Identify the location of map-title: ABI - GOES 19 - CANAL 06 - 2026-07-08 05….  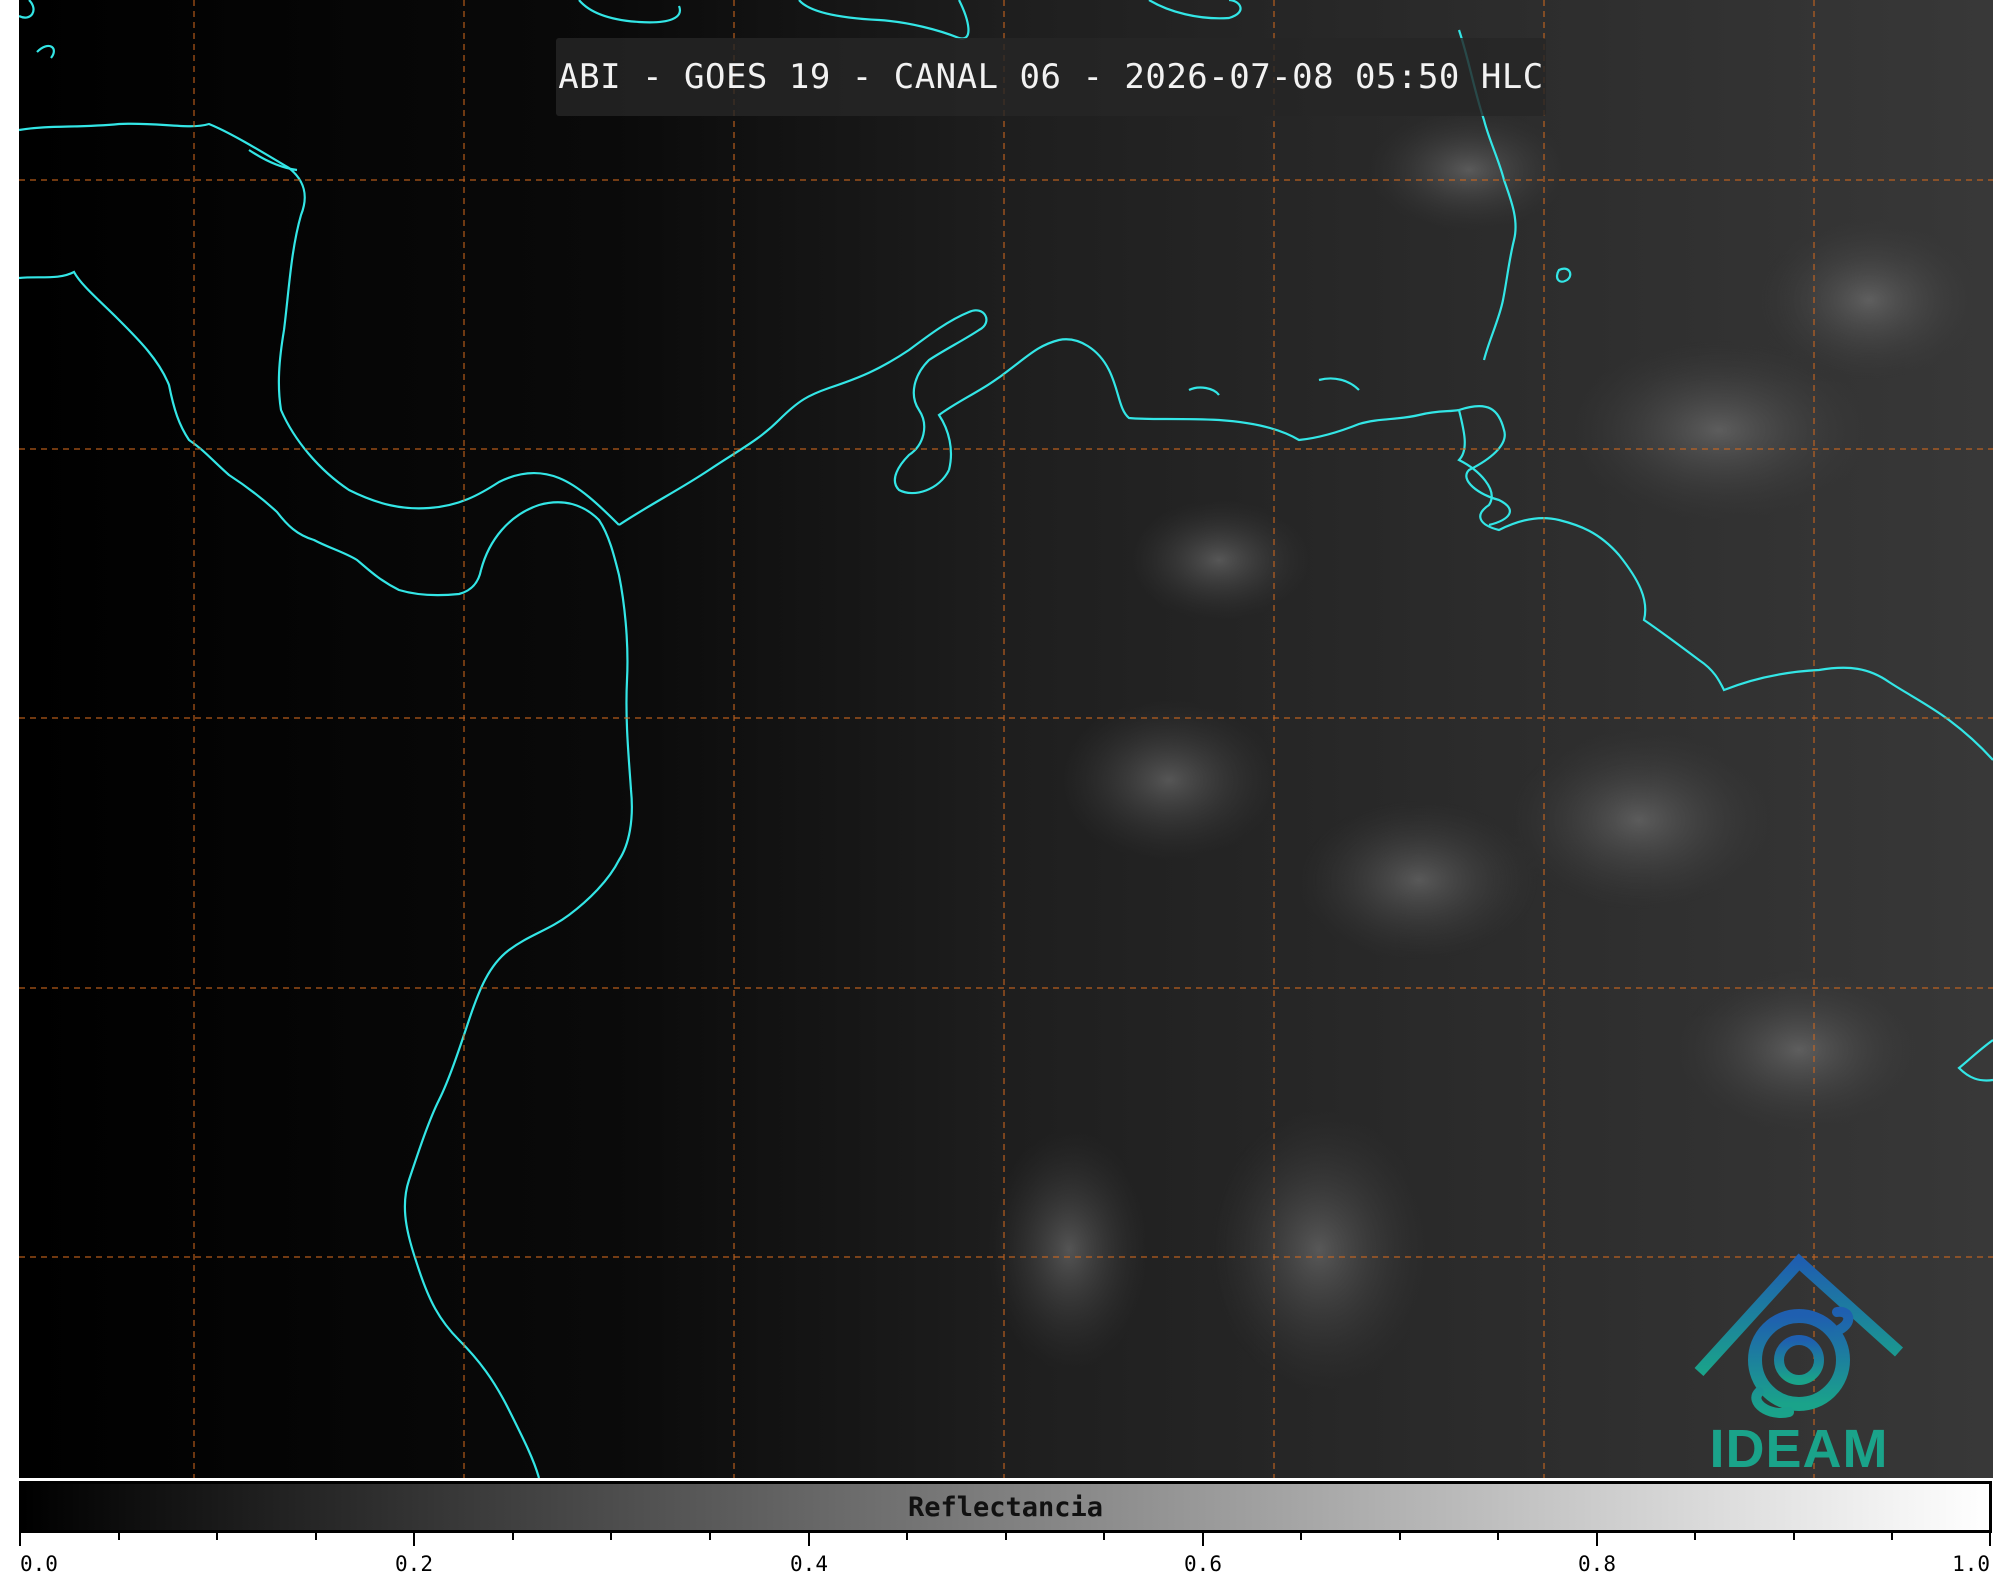
(1051, 77).